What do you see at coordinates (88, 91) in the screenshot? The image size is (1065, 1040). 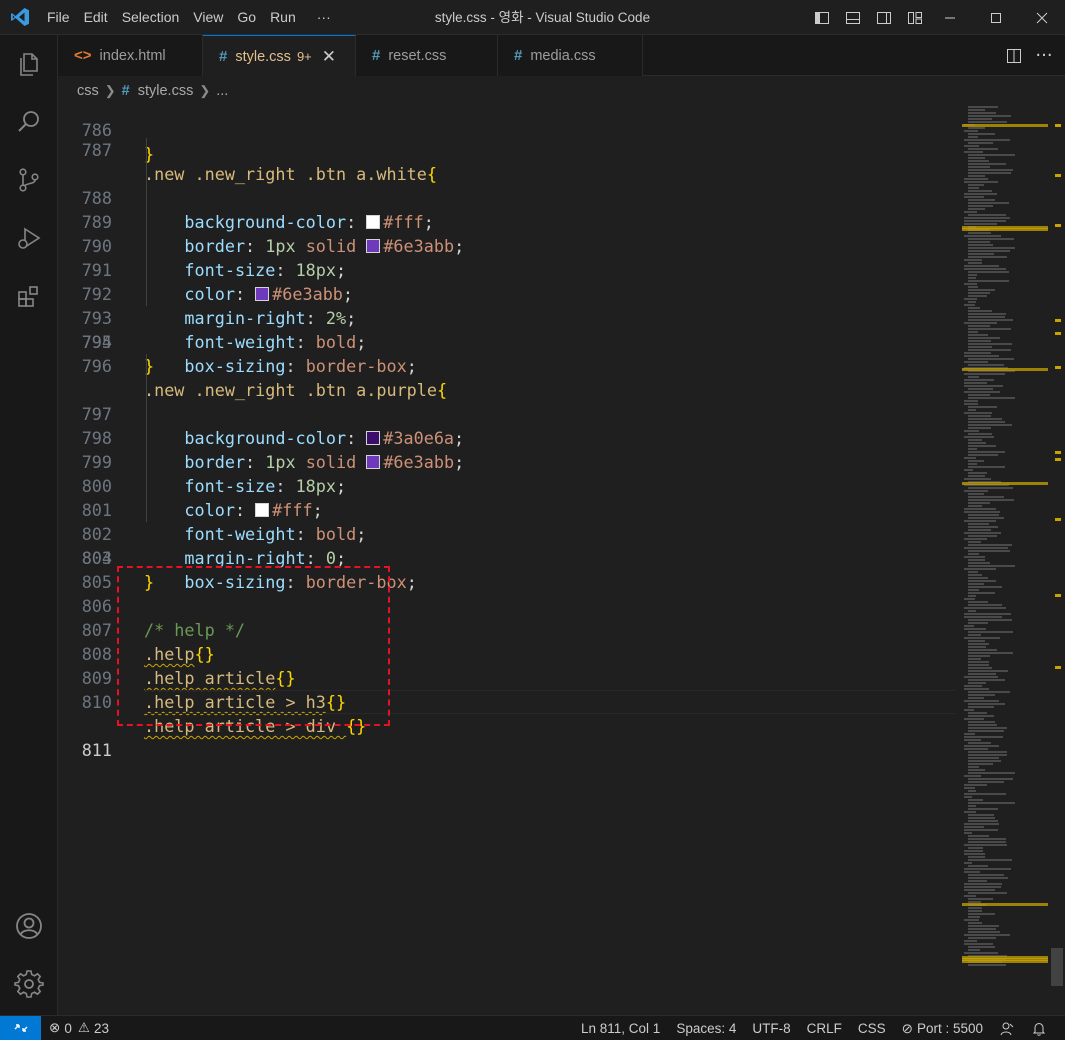 I see `breadcrumb-folder: css` at bounding box center [88, 91].